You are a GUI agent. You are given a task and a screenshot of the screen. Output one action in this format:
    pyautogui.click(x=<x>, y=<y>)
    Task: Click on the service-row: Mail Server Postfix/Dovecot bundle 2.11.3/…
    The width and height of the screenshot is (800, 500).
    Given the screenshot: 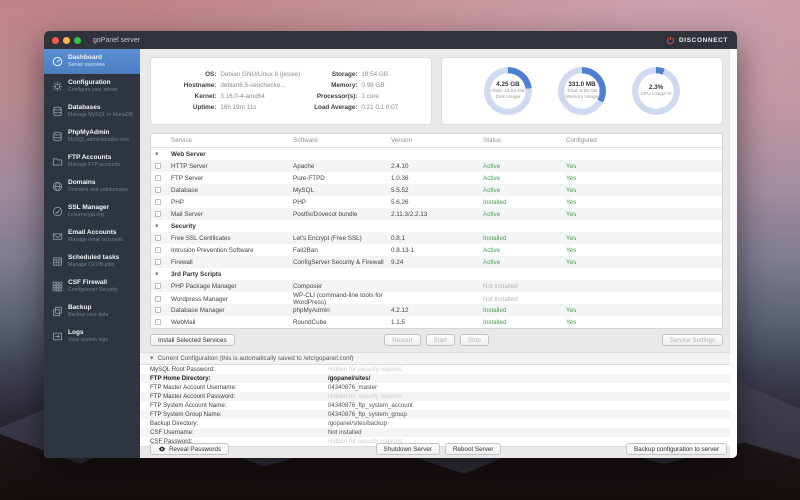 What is the action you would take?
    pyautogui.click(x=436, y=214)
    